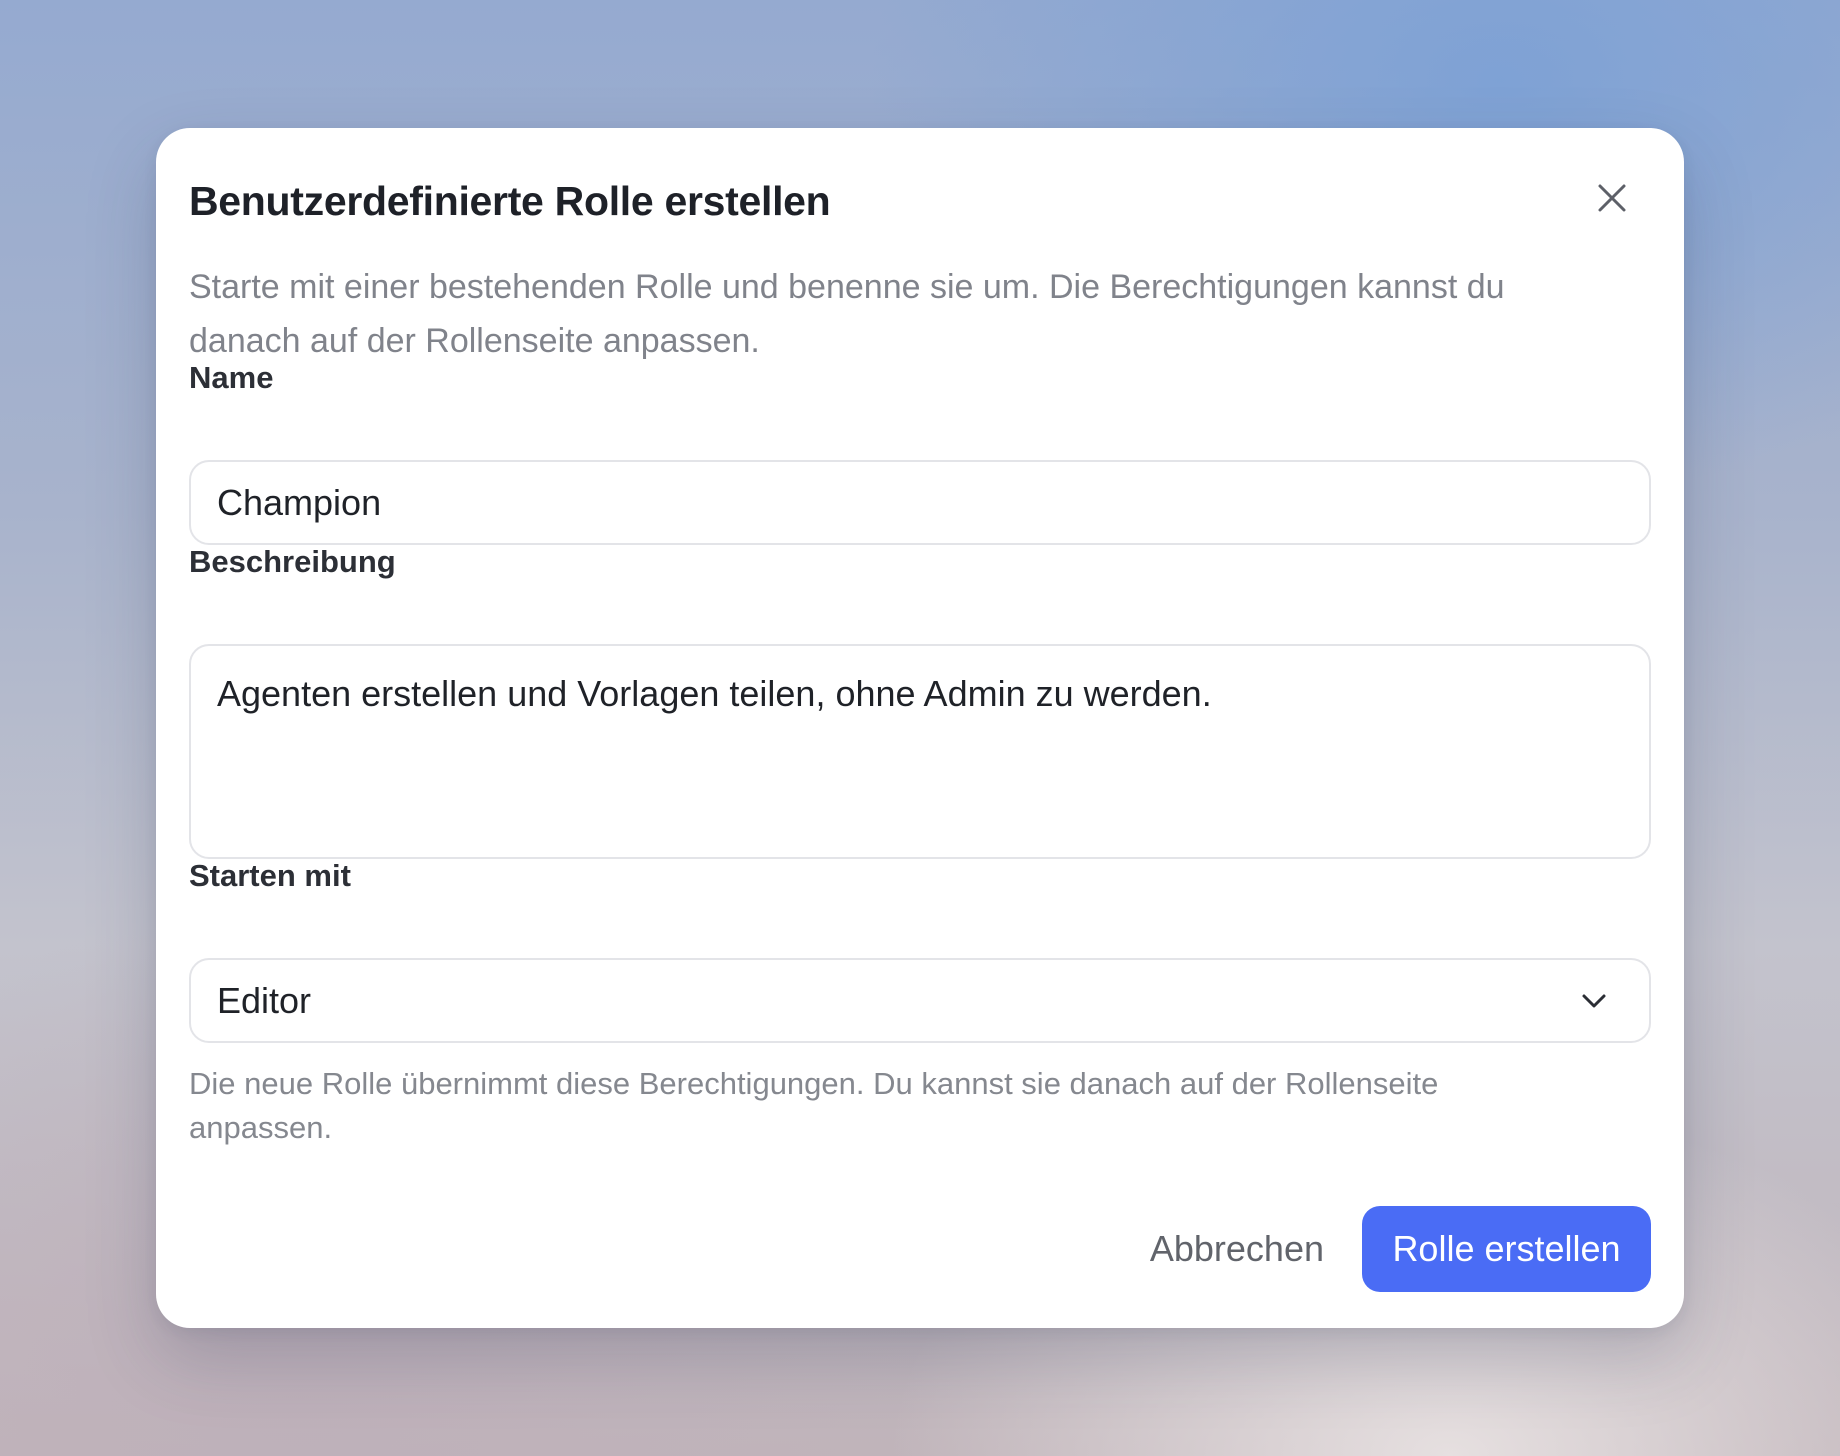  I want to click on create-role-button: Rolle erstellen, so click(1506, 1249).